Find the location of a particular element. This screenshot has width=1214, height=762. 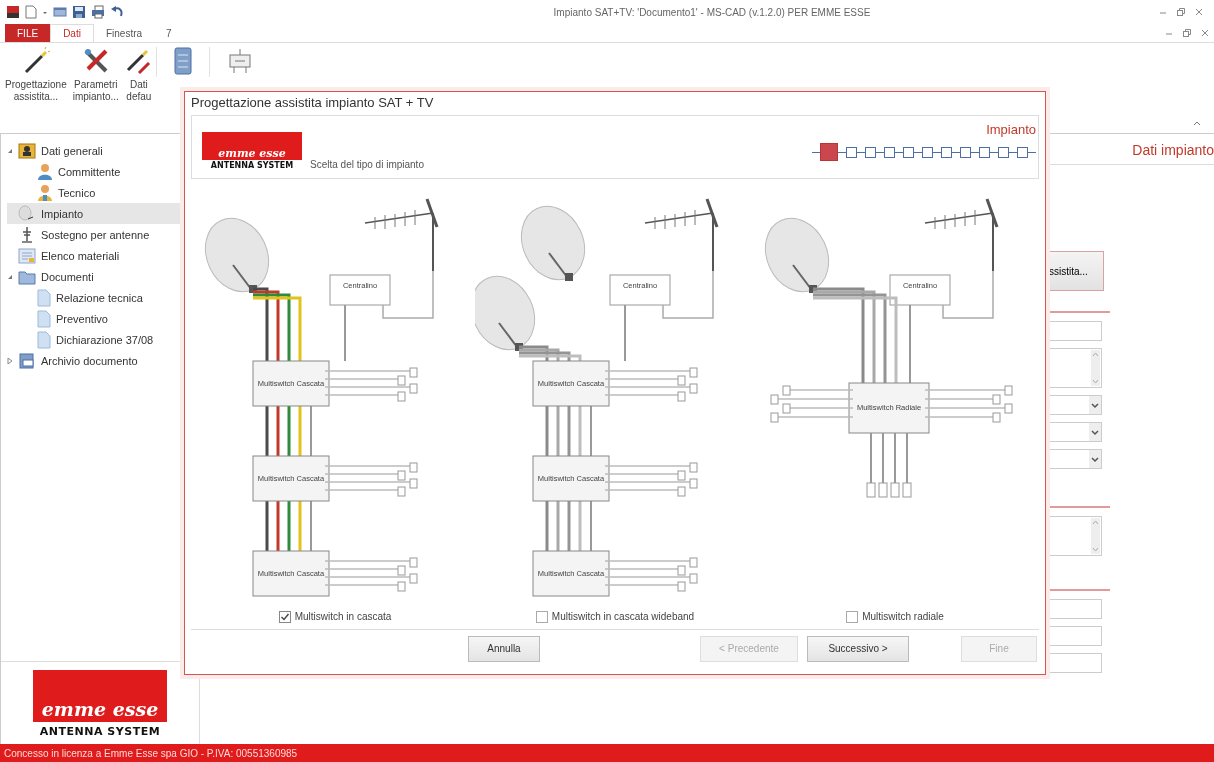

tree-item-label: Sostegno per antenne is located at coordinates (95, 234).